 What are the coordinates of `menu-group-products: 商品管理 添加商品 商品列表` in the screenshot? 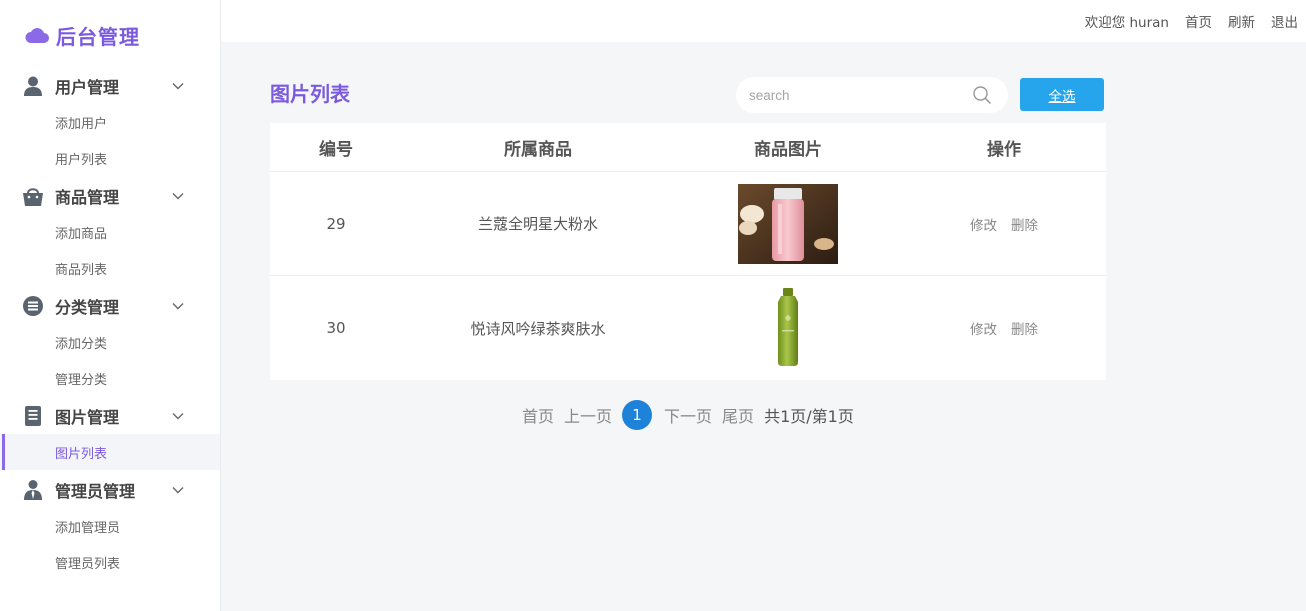 It's located at (110, 232).